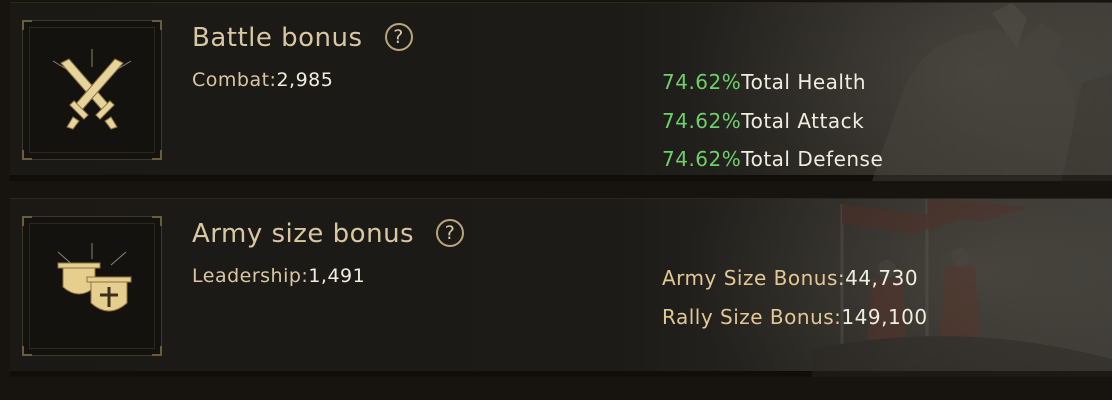 The image size is (1112, 400). I want to click on combat-stat: Combat:2,985, so click(262, 80).